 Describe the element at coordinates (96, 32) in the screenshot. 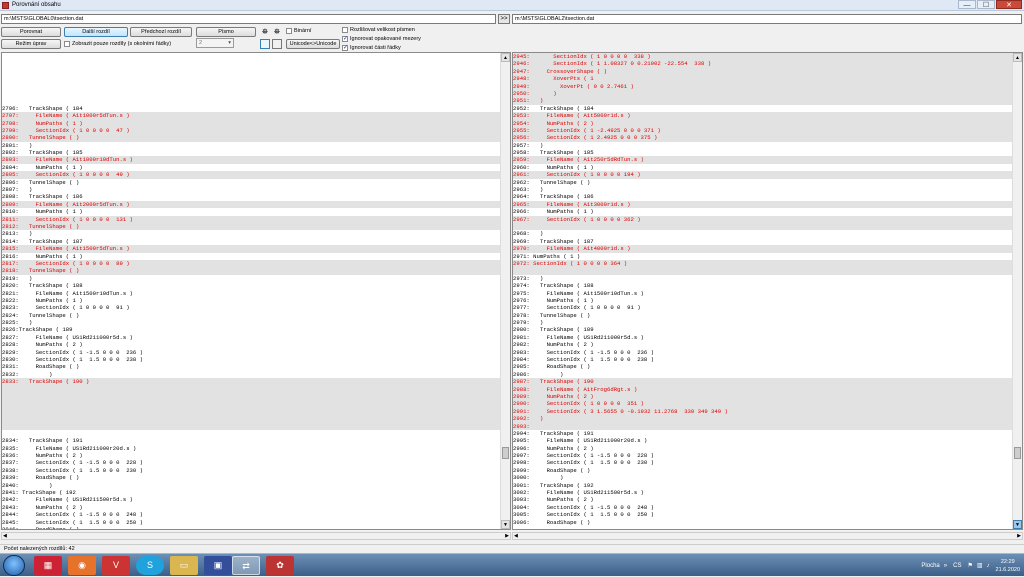

I see `next-diff-button: Další rozdíl` at that location.